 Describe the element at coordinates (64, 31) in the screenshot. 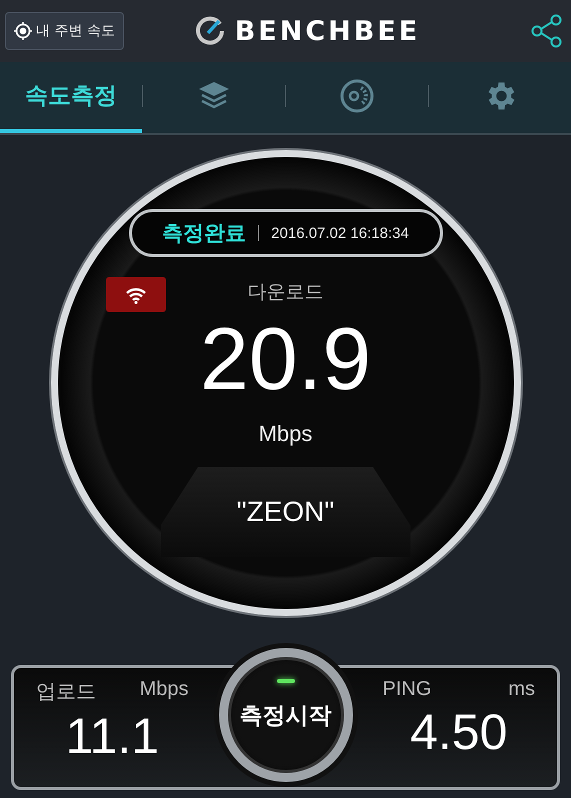

I see `nearby-speed-button: 내 주변 속도` at that location.